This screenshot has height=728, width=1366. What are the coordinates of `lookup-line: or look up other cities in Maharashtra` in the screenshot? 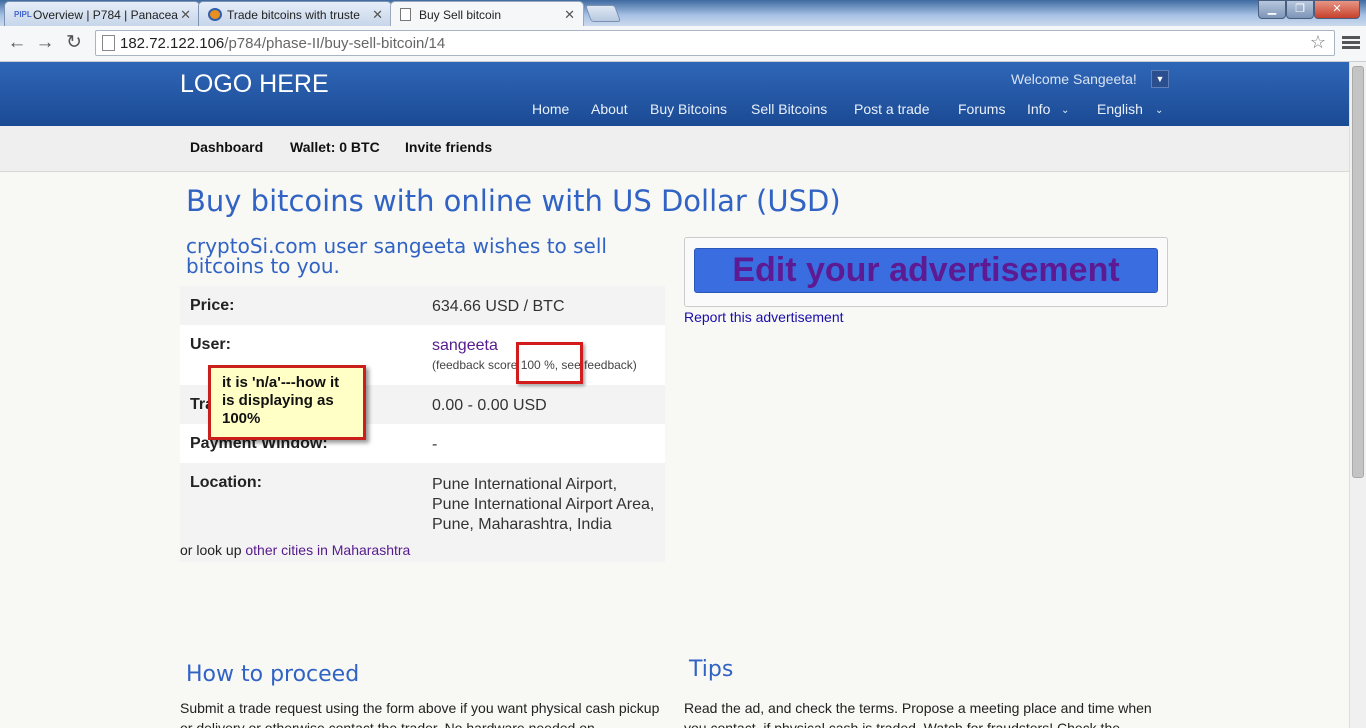 It's located at (295, 550).